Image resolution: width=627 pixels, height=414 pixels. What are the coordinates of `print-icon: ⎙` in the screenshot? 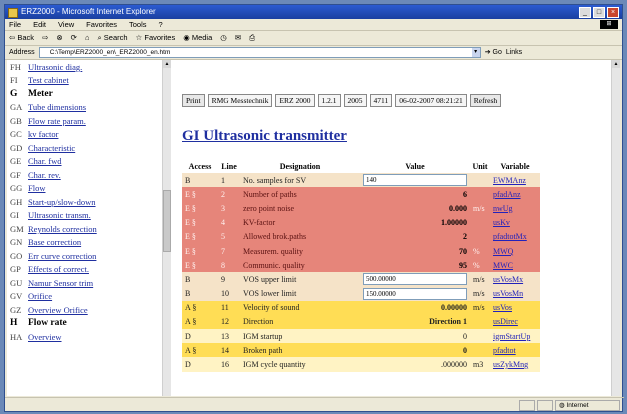 It's located at (252, 38).